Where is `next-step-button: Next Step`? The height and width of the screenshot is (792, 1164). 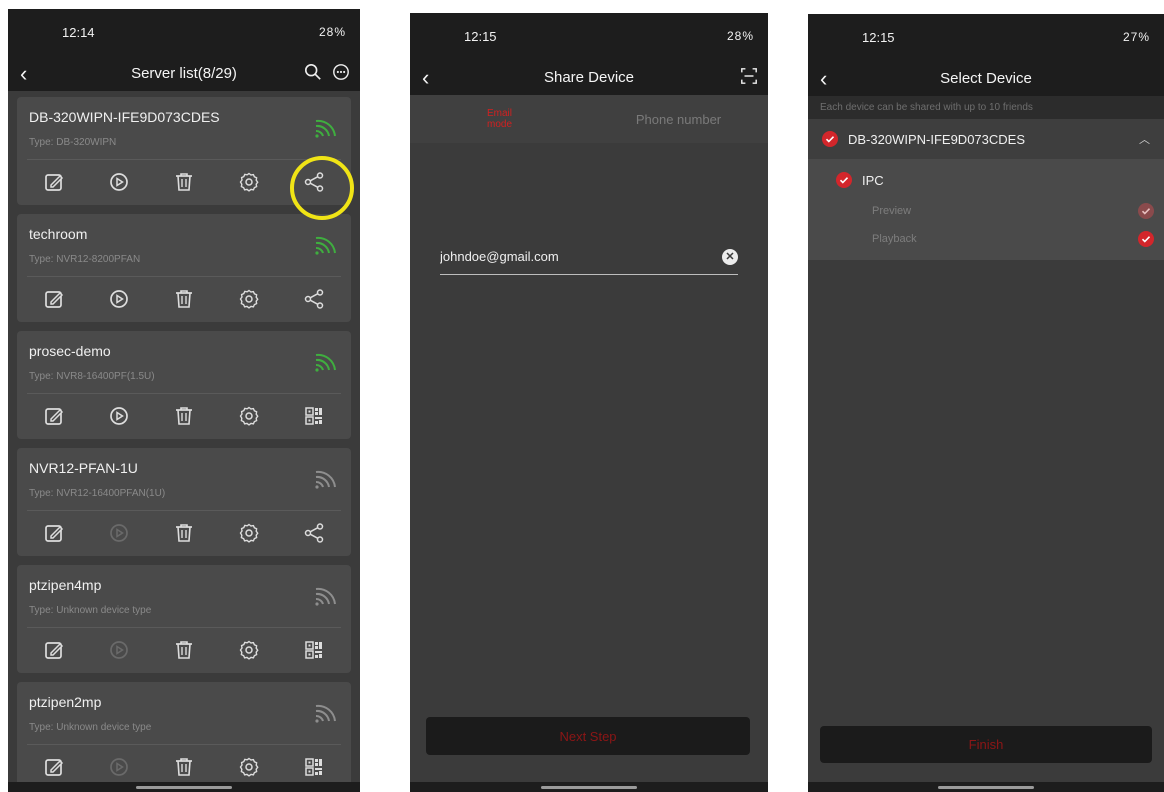
next-step-button: Next Step is located at coordinates (588, 736).